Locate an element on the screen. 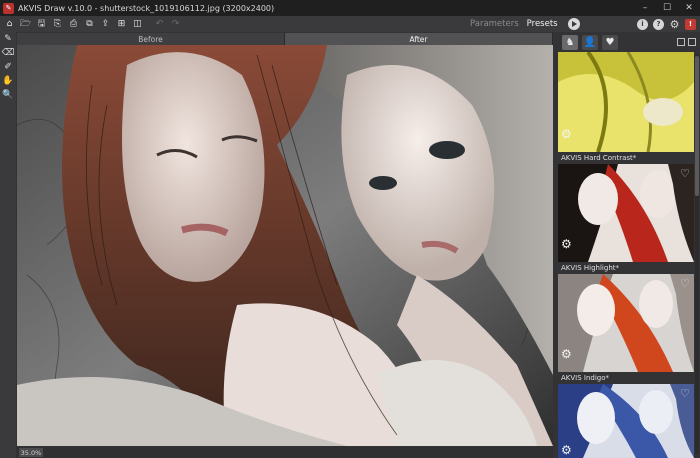  run-button is located at coordinates (573, 24).